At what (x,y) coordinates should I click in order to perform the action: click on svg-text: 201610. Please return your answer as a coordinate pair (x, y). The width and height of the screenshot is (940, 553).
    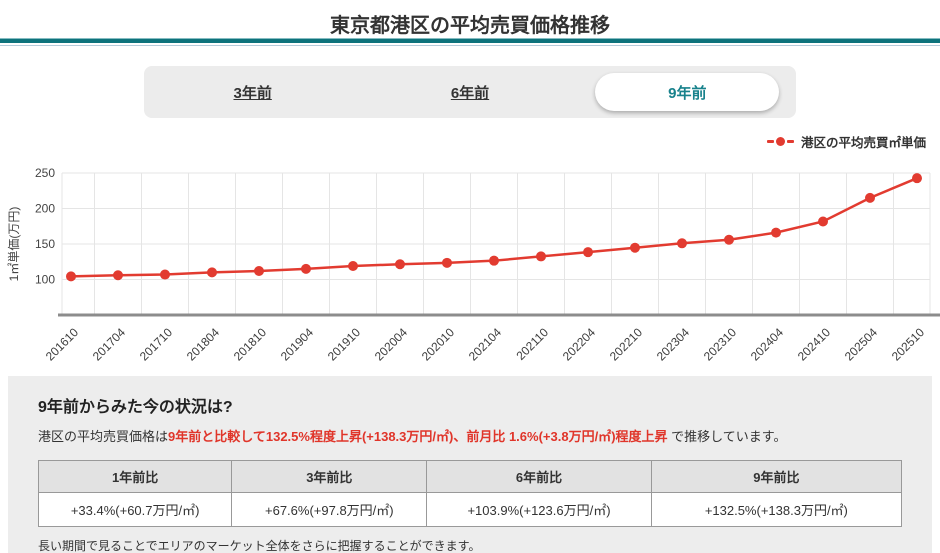
    Looking at the image, I should click on (62, 344).